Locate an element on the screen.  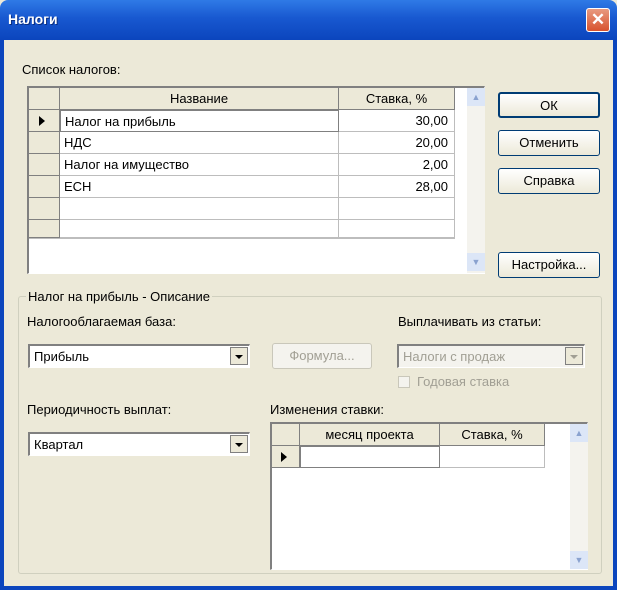
tax-name-cell: ЕСН is located at coordinates (199, 187).